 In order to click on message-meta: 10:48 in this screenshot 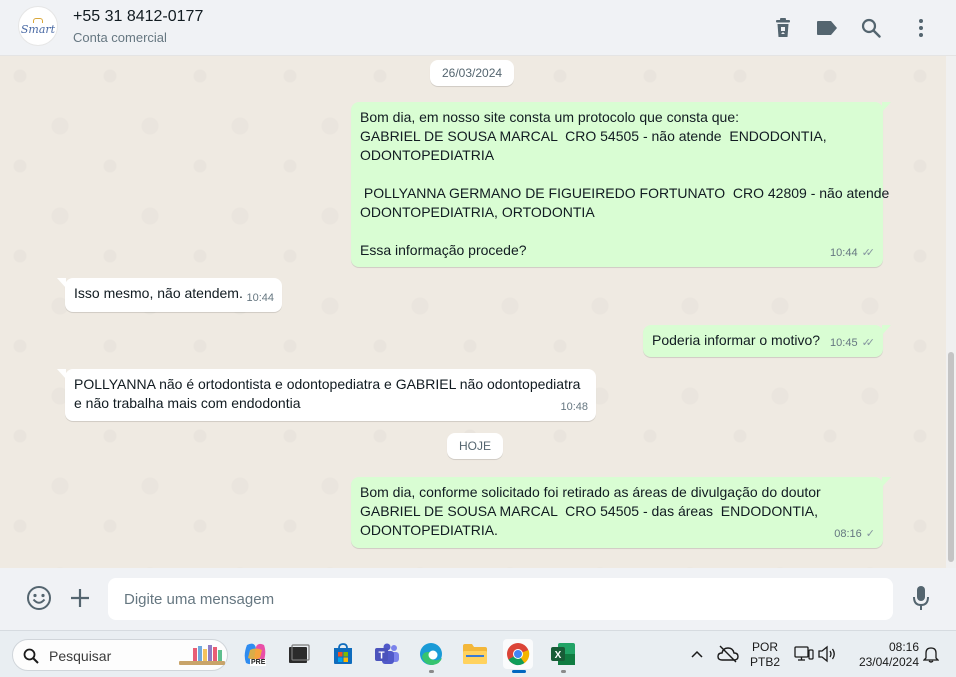, I will do `click(574, 407)`.